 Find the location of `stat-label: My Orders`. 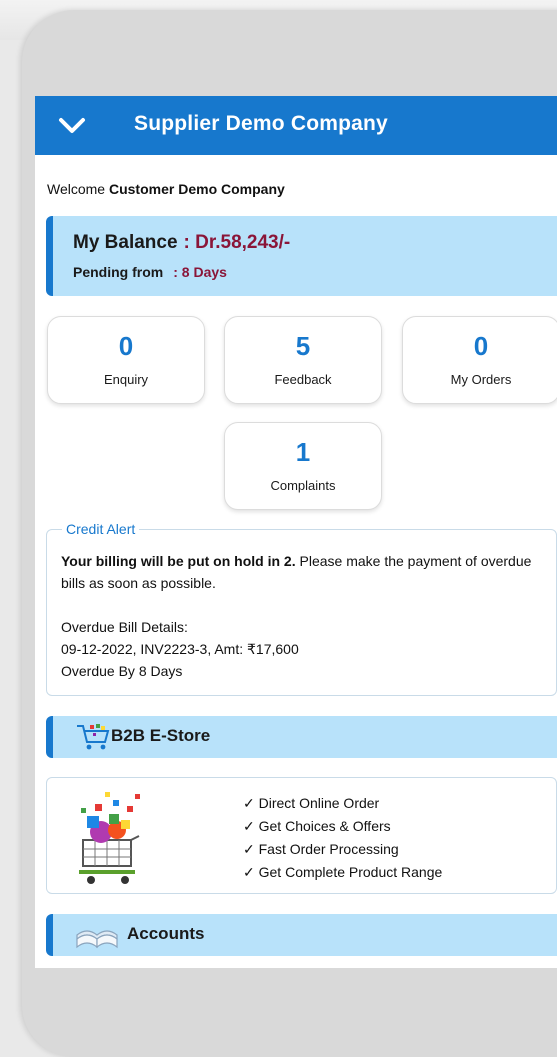

stat-label: My Orders is located at coordinates (481, 379).